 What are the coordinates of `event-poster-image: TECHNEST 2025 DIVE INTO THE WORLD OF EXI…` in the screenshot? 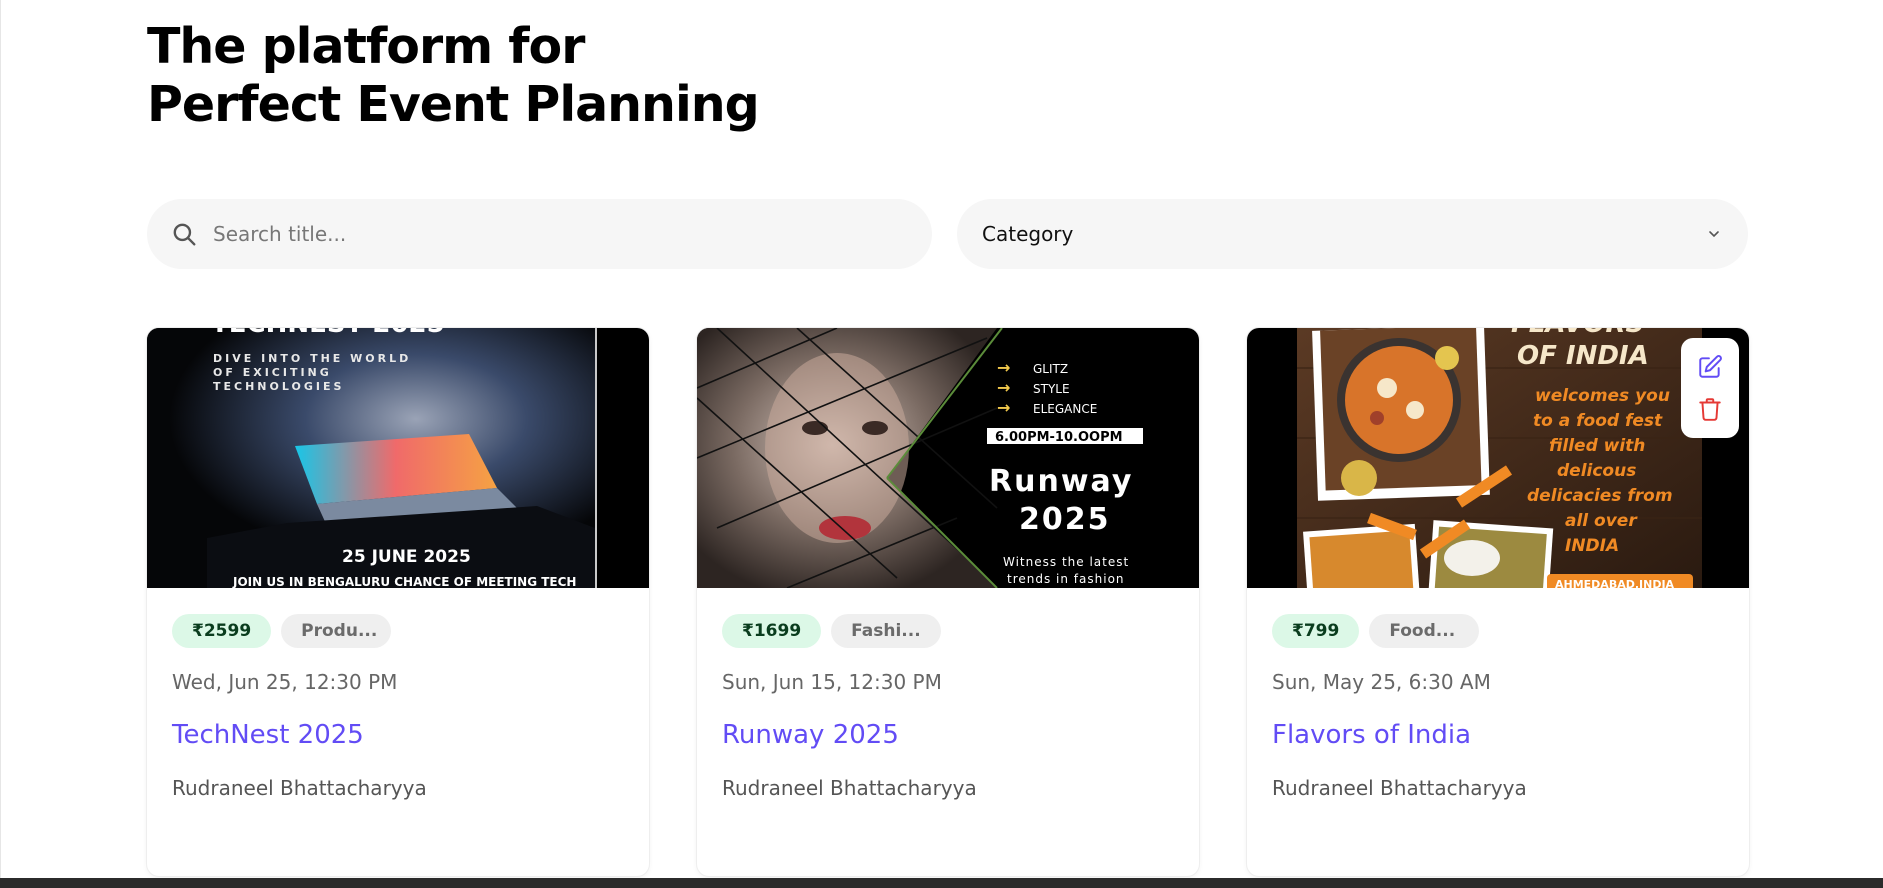 It's located at (398, 458).